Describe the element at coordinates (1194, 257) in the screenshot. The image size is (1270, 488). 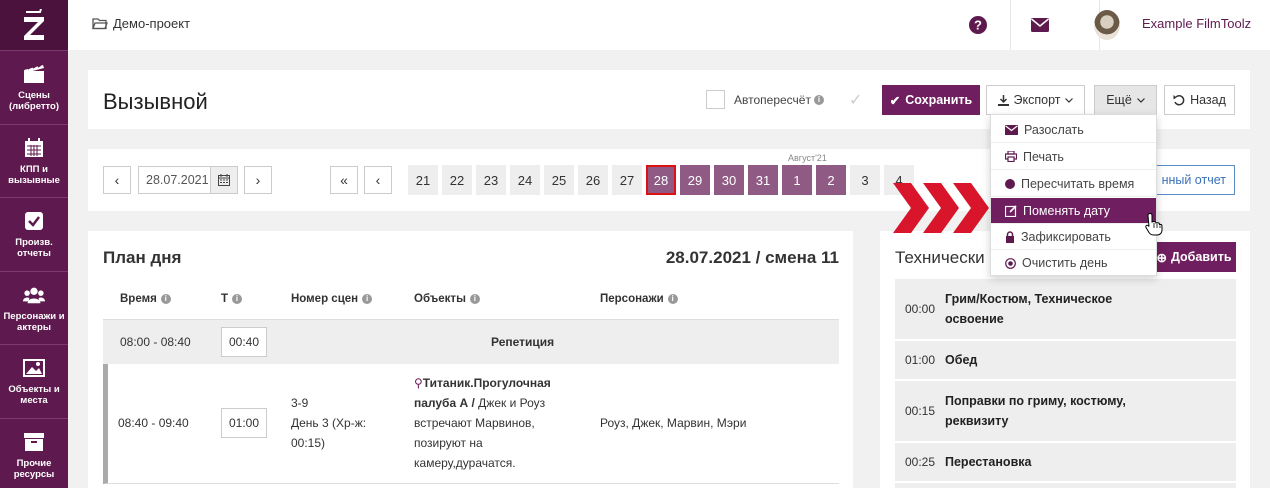
I see `add-button: ⊕ Добавить` at that location.